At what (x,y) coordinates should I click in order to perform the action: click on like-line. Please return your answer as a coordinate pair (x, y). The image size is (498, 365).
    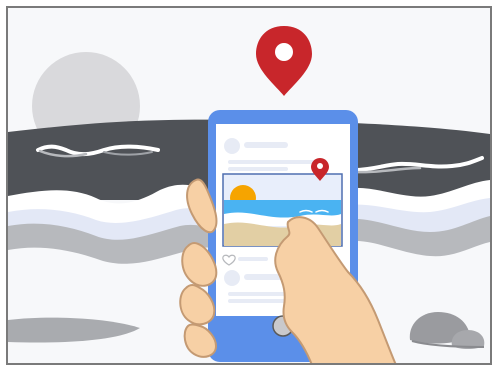
    Looking at the image, I should click on (253, 259).